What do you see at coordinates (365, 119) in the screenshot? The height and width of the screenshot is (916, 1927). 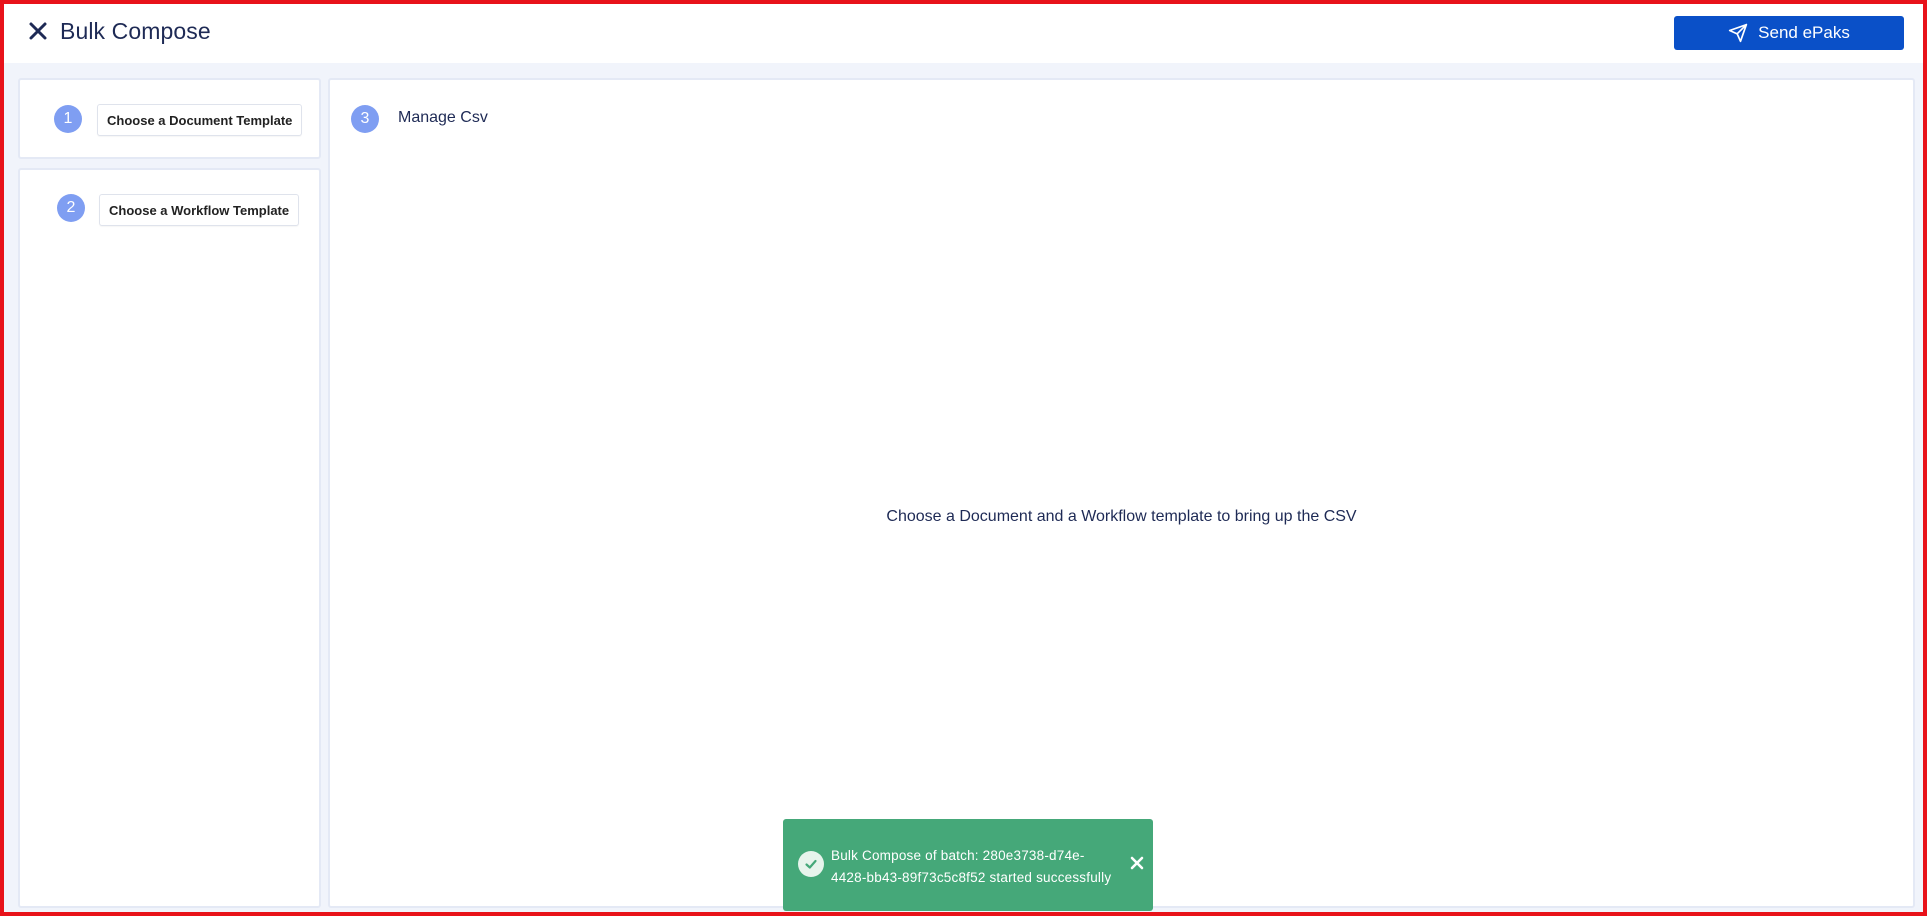 I see `step-badge-3: 3` at bounding box center [365, 119].